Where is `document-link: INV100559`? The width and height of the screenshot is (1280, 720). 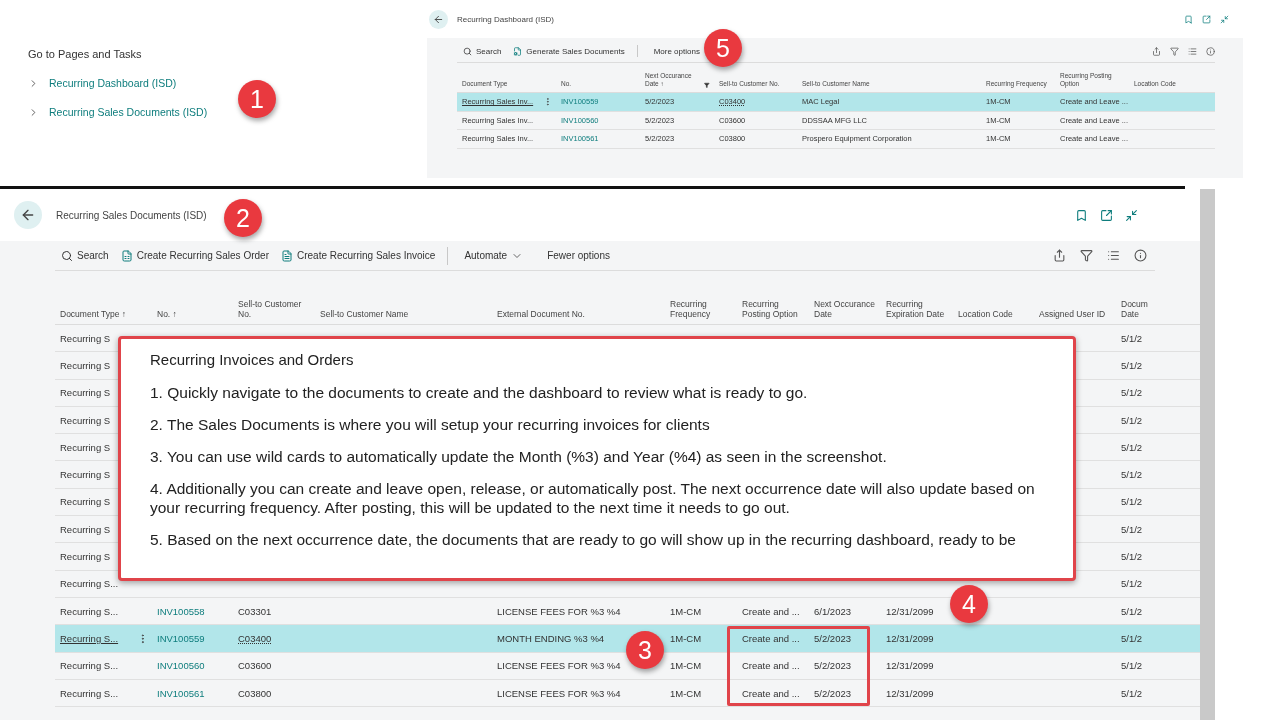 document-link: INV100559 is located at coordinates (181, 638).